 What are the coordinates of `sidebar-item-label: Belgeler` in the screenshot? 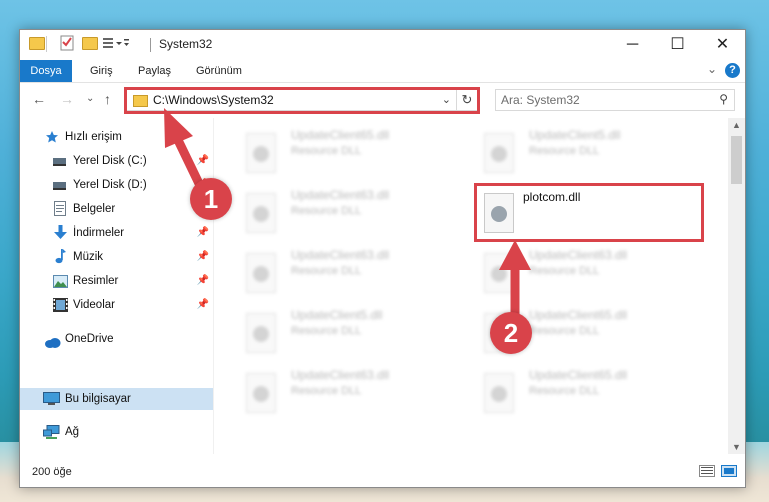 It's located at (94, 209).